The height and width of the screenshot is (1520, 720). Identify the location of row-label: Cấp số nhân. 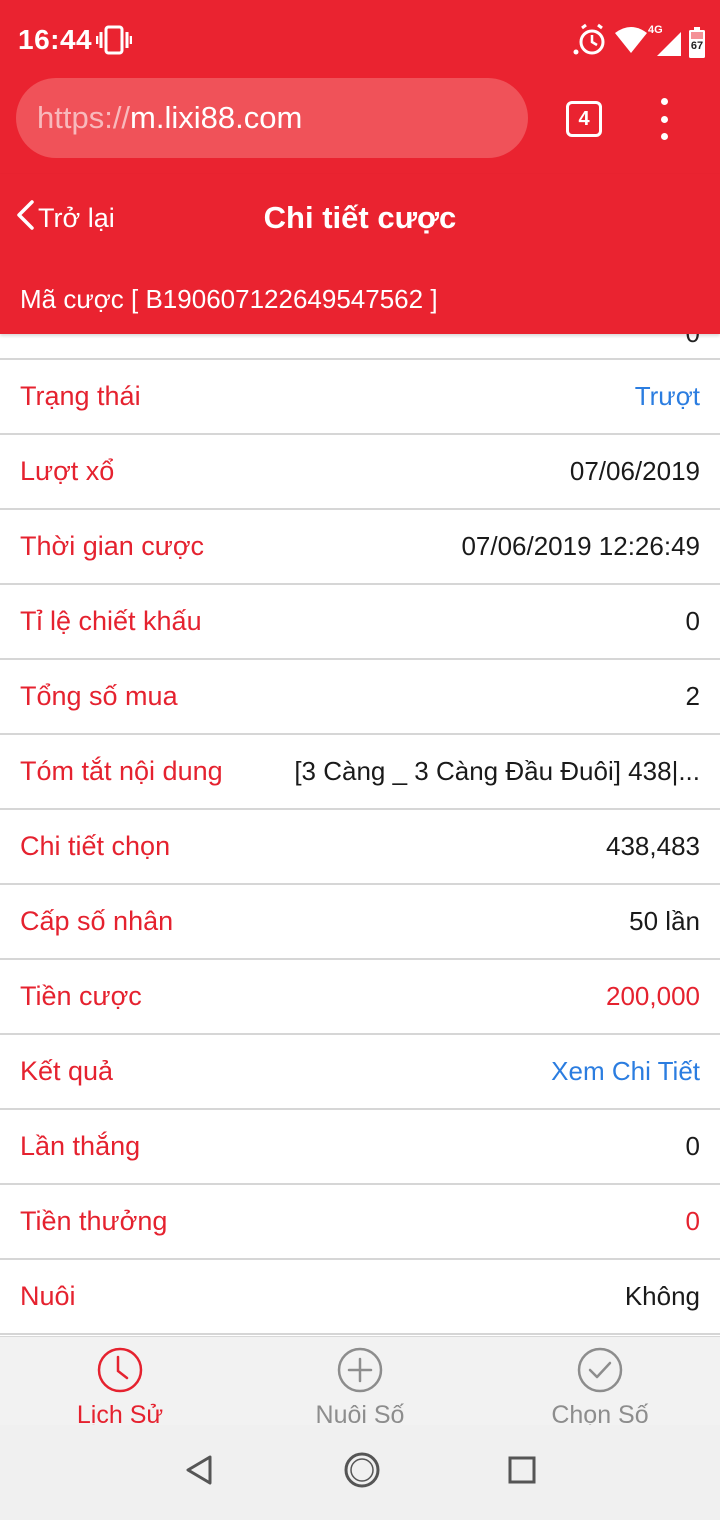
(97, 921).